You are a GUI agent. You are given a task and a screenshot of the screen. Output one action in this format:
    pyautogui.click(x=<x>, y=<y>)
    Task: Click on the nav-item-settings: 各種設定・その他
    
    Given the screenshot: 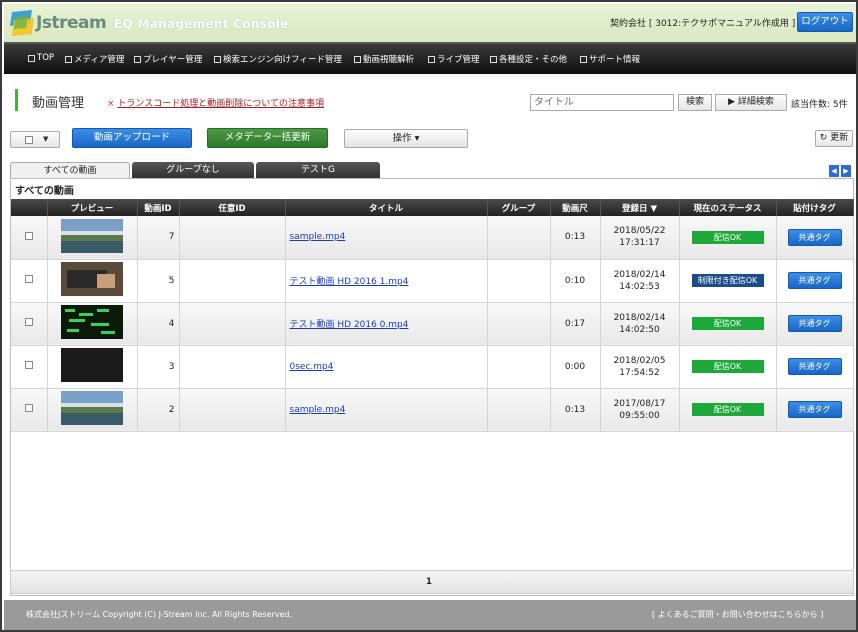 What is the action you would take?
    pyautogui.click(x=528, y=59)
    